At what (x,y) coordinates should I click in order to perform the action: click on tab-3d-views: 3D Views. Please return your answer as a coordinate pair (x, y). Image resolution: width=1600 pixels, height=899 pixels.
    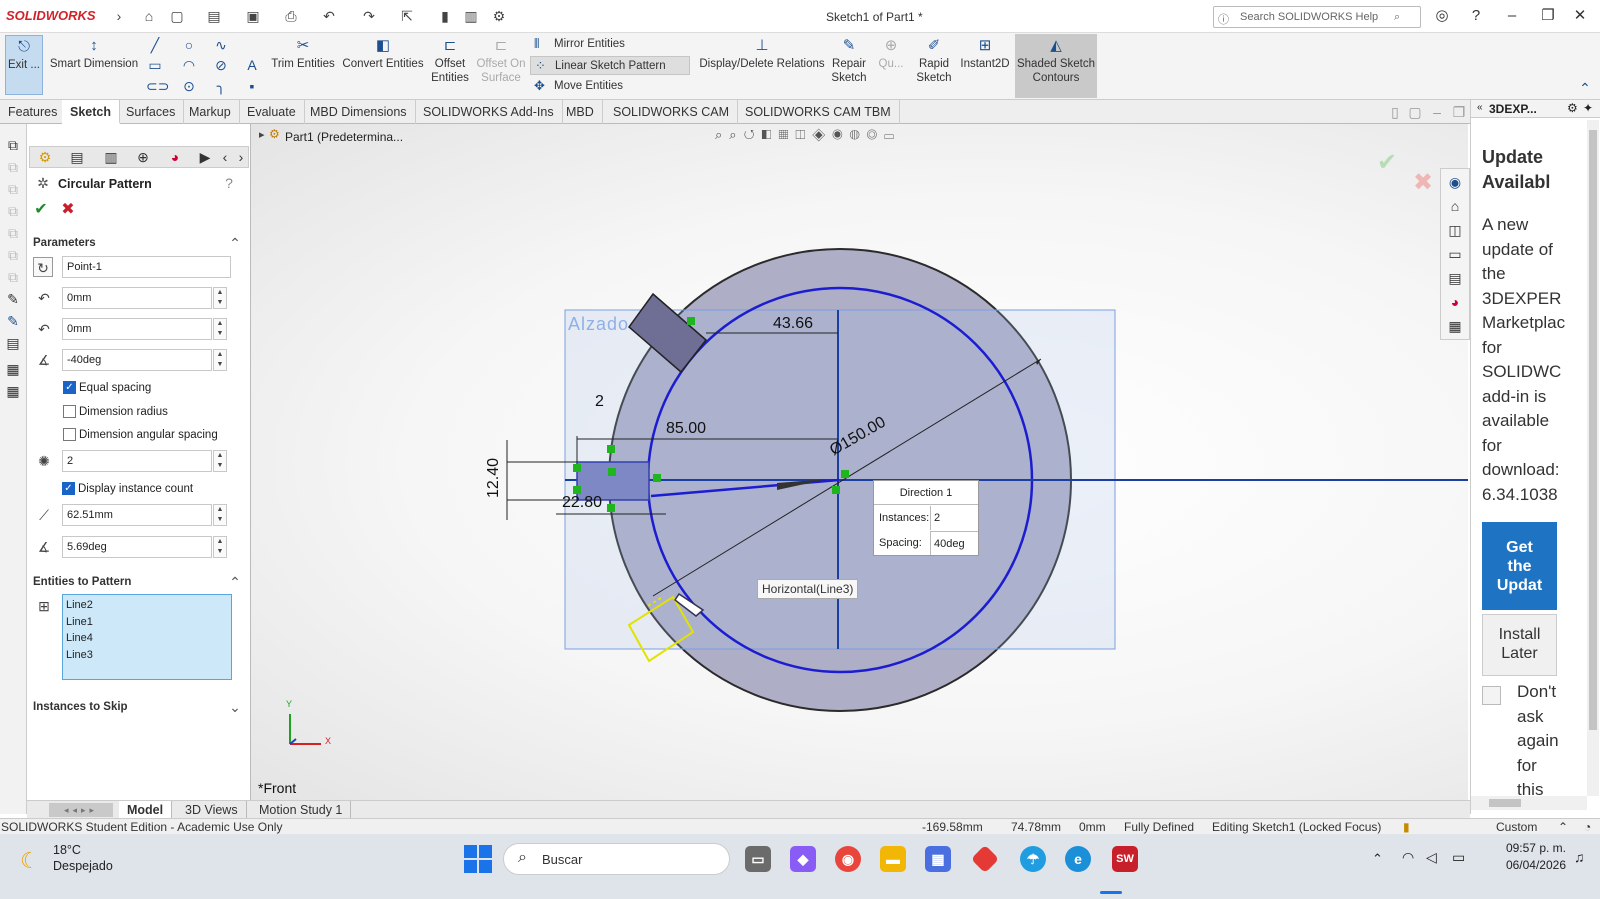
    Looking at the image, I should click on (212, 810).